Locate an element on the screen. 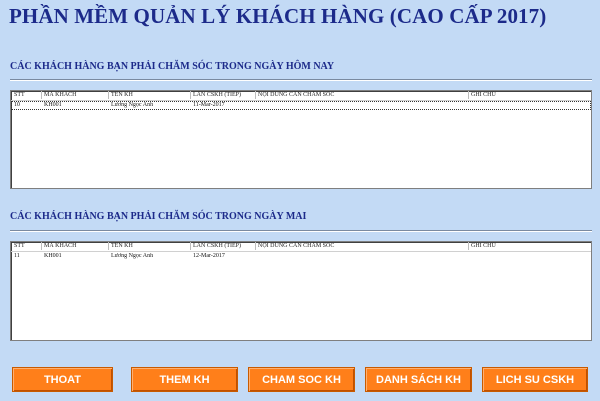 This screenshot has width=600, height=401. cell-stt: 10 is located at coordinates (17, 105).